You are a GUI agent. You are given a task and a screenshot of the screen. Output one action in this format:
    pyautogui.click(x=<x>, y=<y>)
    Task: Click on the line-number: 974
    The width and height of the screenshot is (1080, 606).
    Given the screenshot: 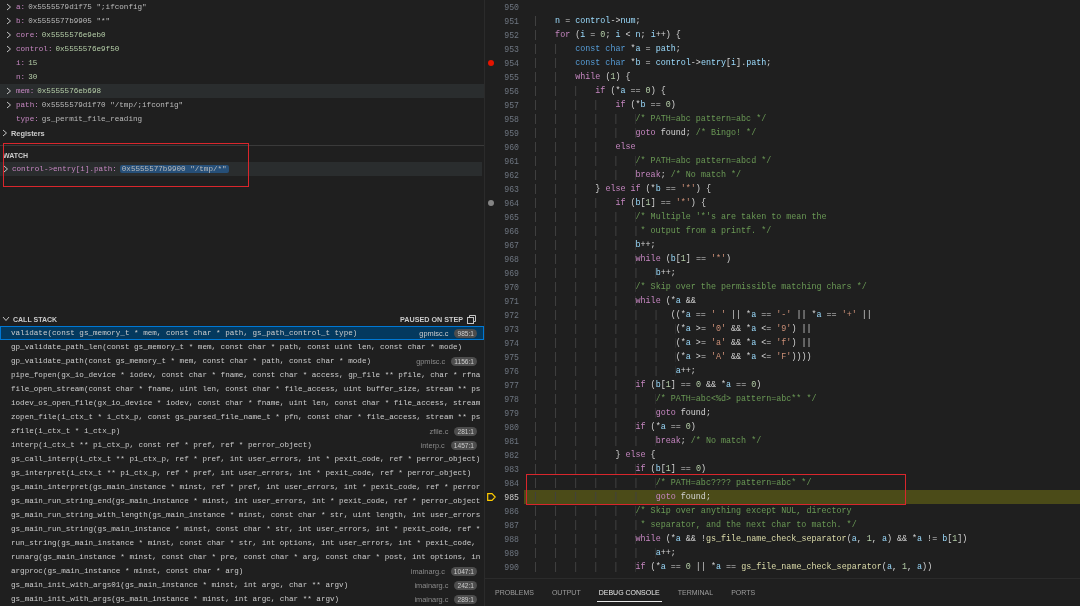 What is the action you would take?
    pyautogui.click(x=511, y=343)
    